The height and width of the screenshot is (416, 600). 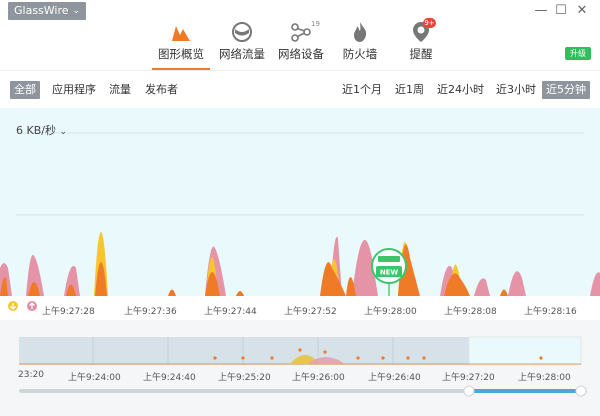 What do you see at coordinates (315, 24) in the screenshot?
I see `devices-count-badge: 19` at bounding box center [315, 24].